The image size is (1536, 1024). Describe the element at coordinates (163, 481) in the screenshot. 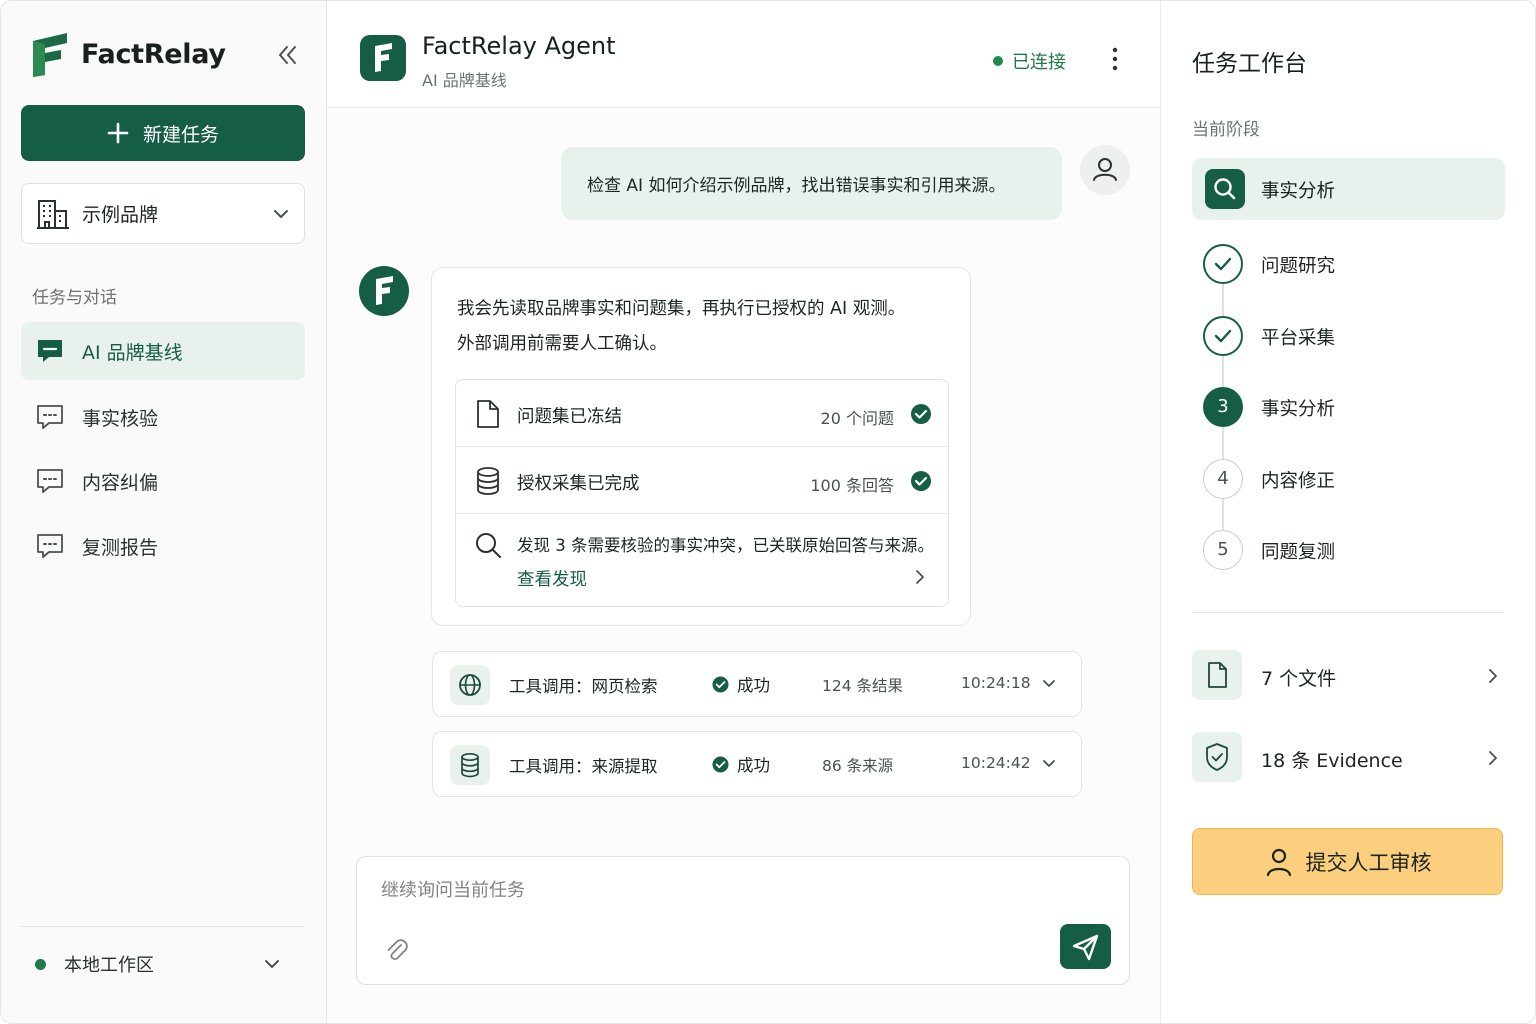

I see `sidebar-item-content-correction: 内容纠偏` at that location.